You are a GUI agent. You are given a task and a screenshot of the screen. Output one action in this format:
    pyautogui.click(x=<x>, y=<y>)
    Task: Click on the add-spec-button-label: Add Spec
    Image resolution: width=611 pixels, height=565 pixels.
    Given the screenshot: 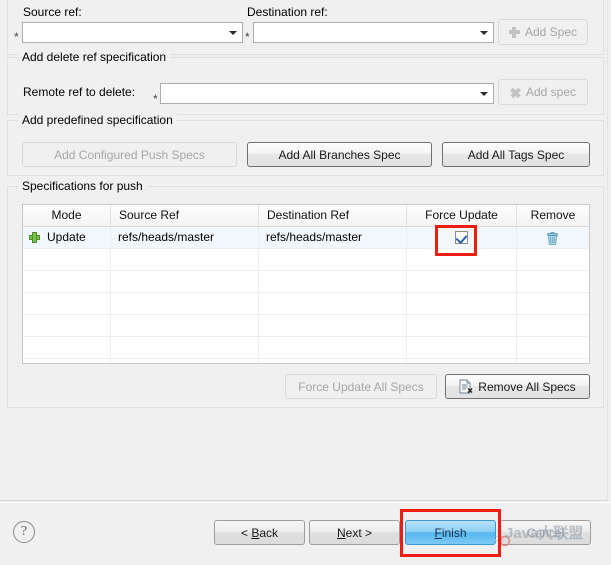 What is the action you would take?
    pyautogui.click(x=551, y=32)
    